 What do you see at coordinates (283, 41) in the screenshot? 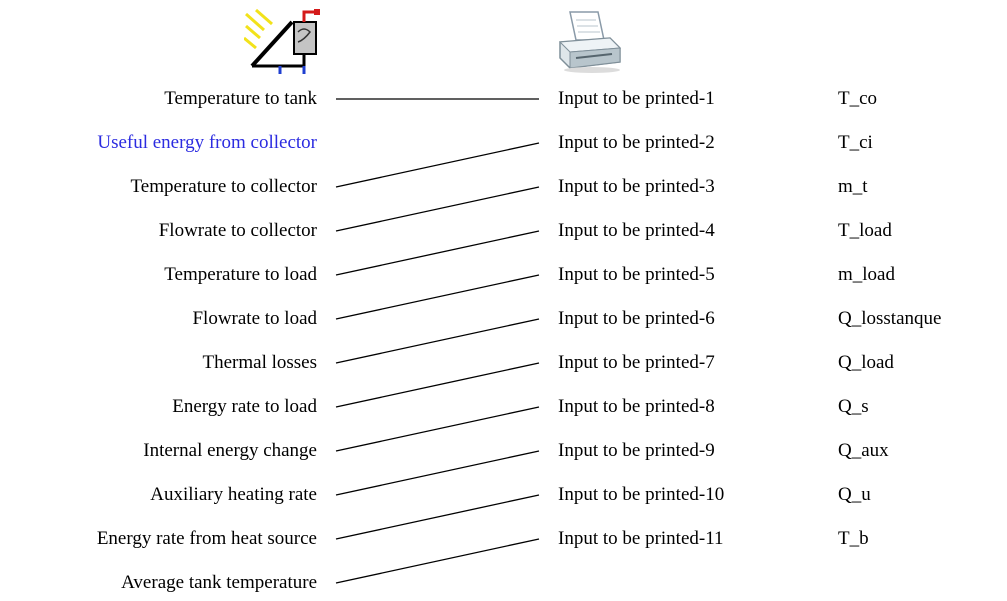
I see `solar-collector-icon` at bounding box center [283, 41].